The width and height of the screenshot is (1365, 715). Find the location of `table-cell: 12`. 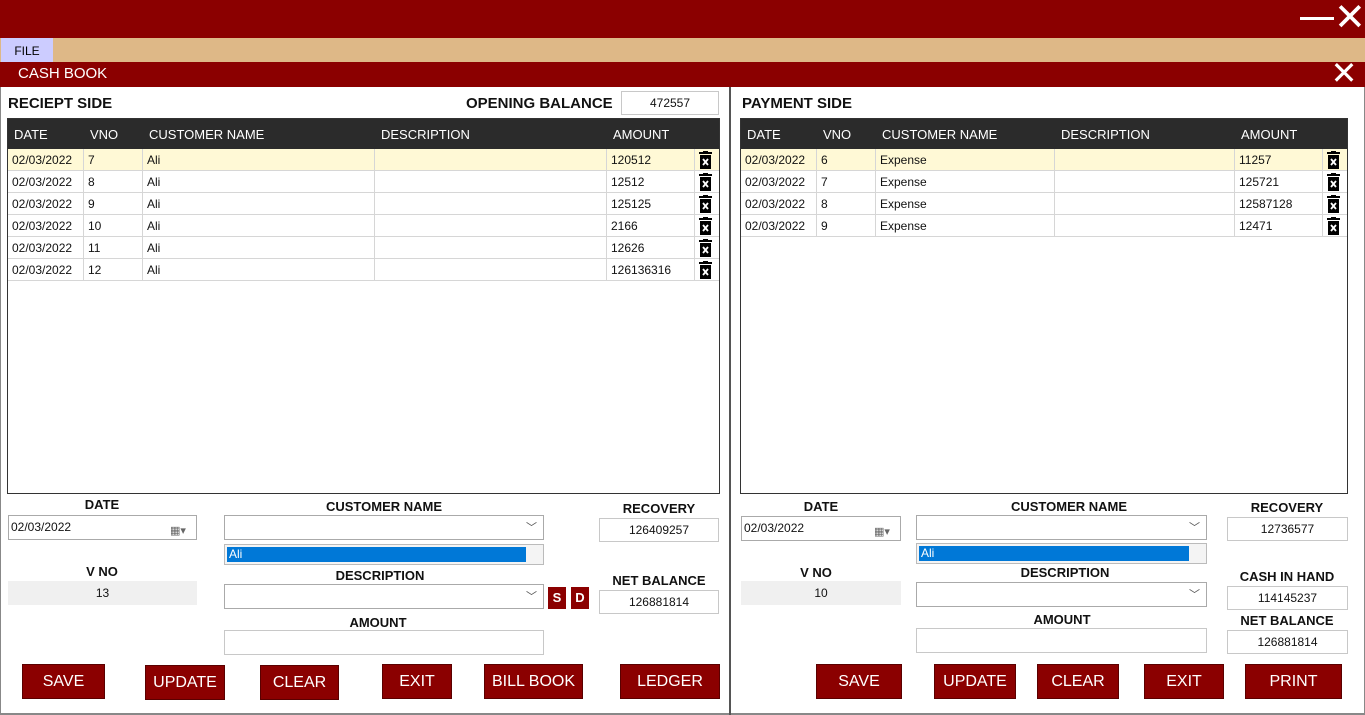

table-cell: 12 is located at coordinates (113, 270).